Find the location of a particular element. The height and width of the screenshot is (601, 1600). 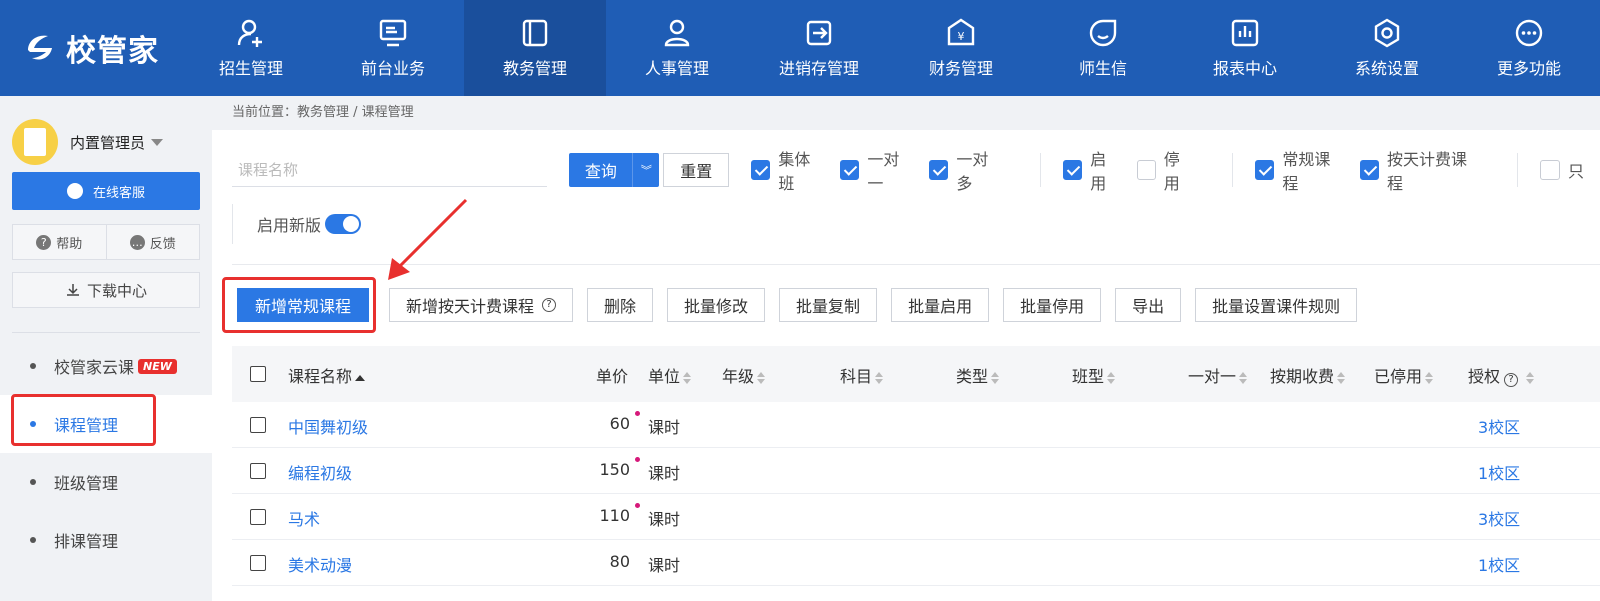

header-one-on-one: 一对一 is located at coordinates (1218, 375).